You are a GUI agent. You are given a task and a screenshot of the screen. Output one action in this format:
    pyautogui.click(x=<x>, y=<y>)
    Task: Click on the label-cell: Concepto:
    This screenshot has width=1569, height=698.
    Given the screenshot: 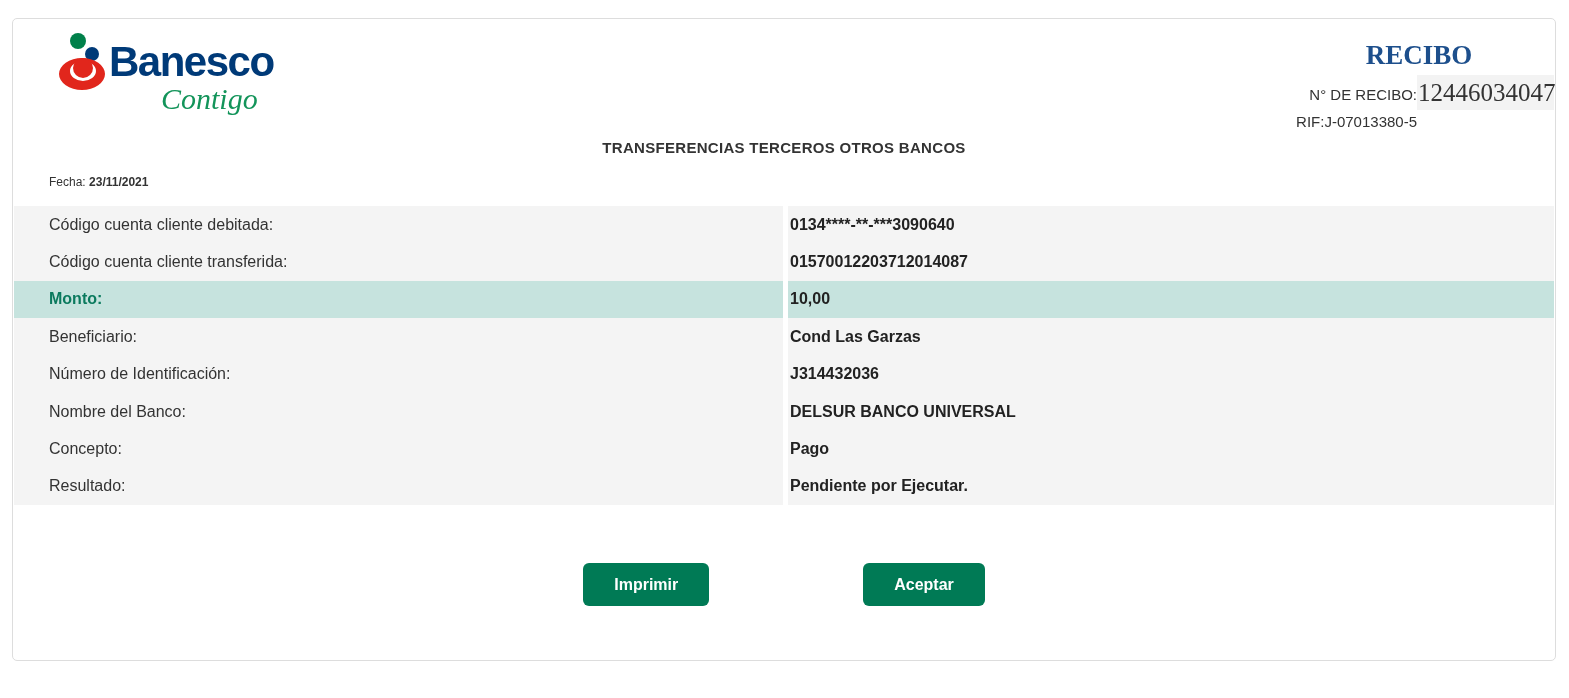 What is the action you would take?
    pyautogui.click(x=398, y=449)
    